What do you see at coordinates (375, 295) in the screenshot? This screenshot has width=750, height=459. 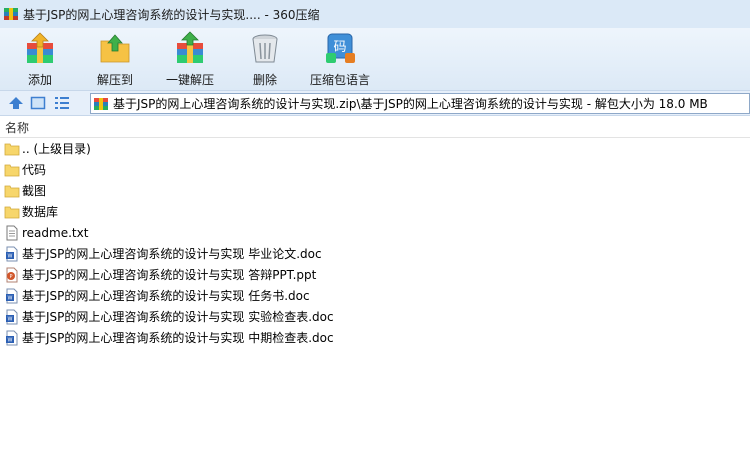 I see `file-row: W 基于JSP的网上心理咨询系统的设计与实现 任务书.doc` at bounding box center [375, 295].